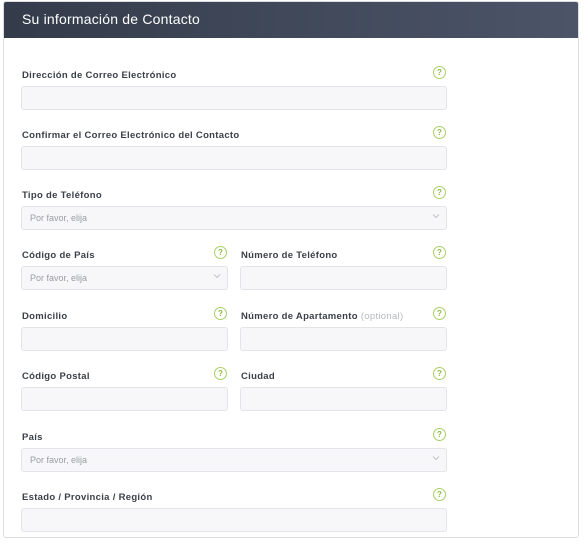 This screenshot has height=544, width=584. I want to click on phone-type-field-group: Tipo de Teléfono ? Por favor, elija, so click(234, 209).